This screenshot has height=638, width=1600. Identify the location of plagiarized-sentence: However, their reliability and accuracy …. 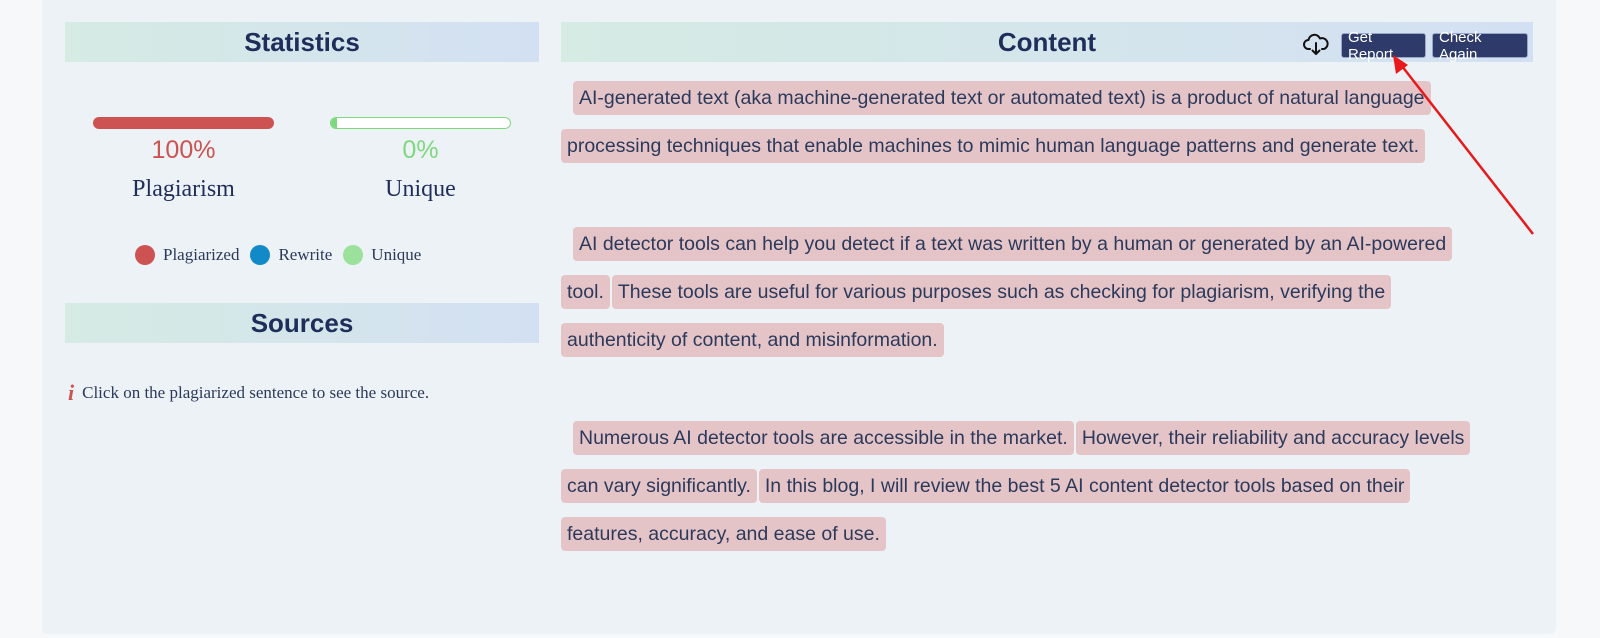
(1273, 438).